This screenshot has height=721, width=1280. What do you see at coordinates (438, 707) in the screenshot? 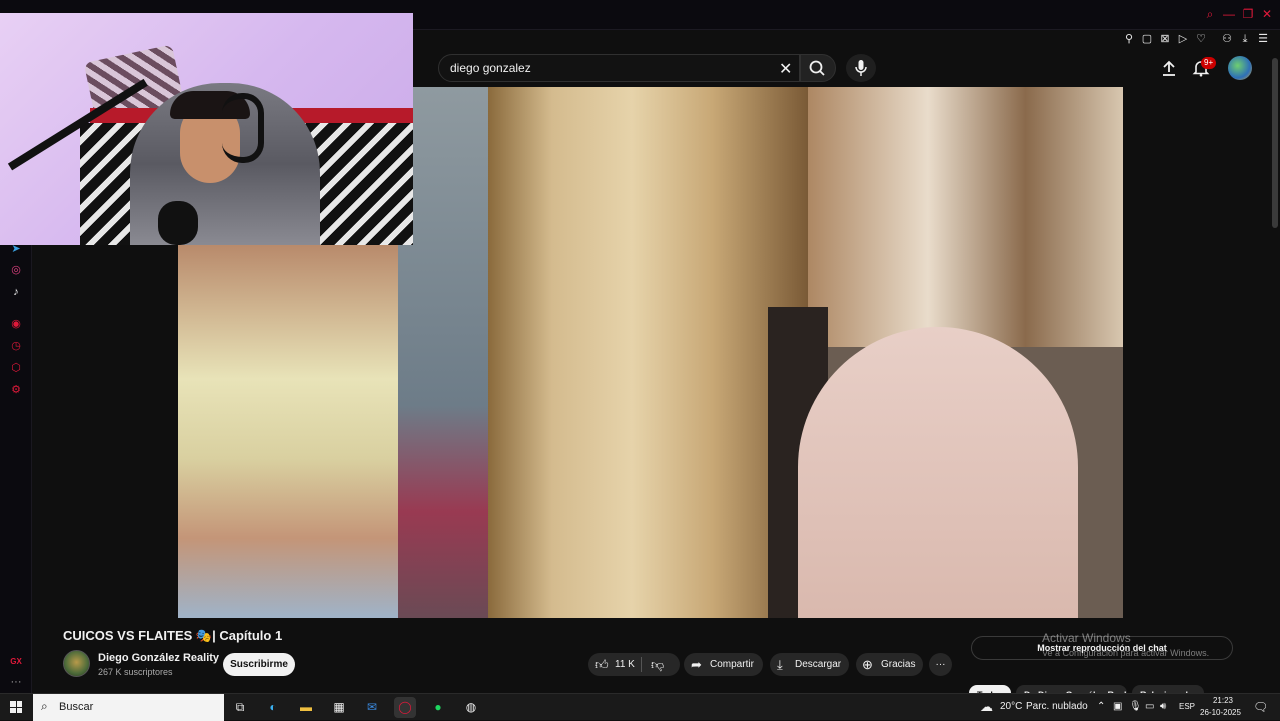
I see `spotify-icon: ●` at bounding box center [438, 707].